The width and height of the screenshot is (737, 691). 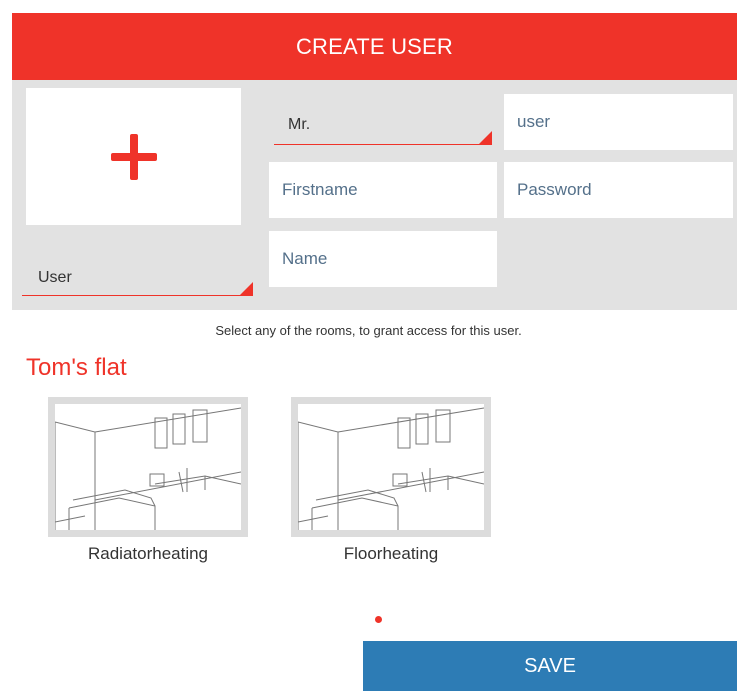 I want to click on page-title: CREATE USER, so click(x=374, y=46).